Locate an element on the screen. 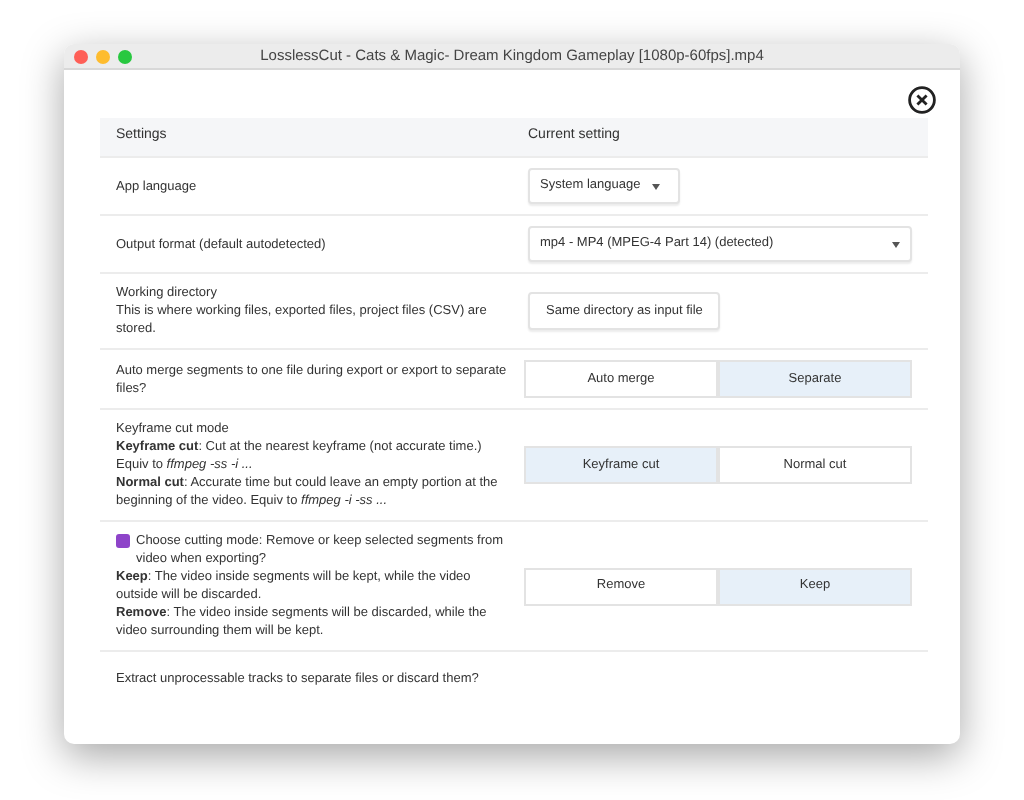  zoom-button is located at coordinates (125, 56).